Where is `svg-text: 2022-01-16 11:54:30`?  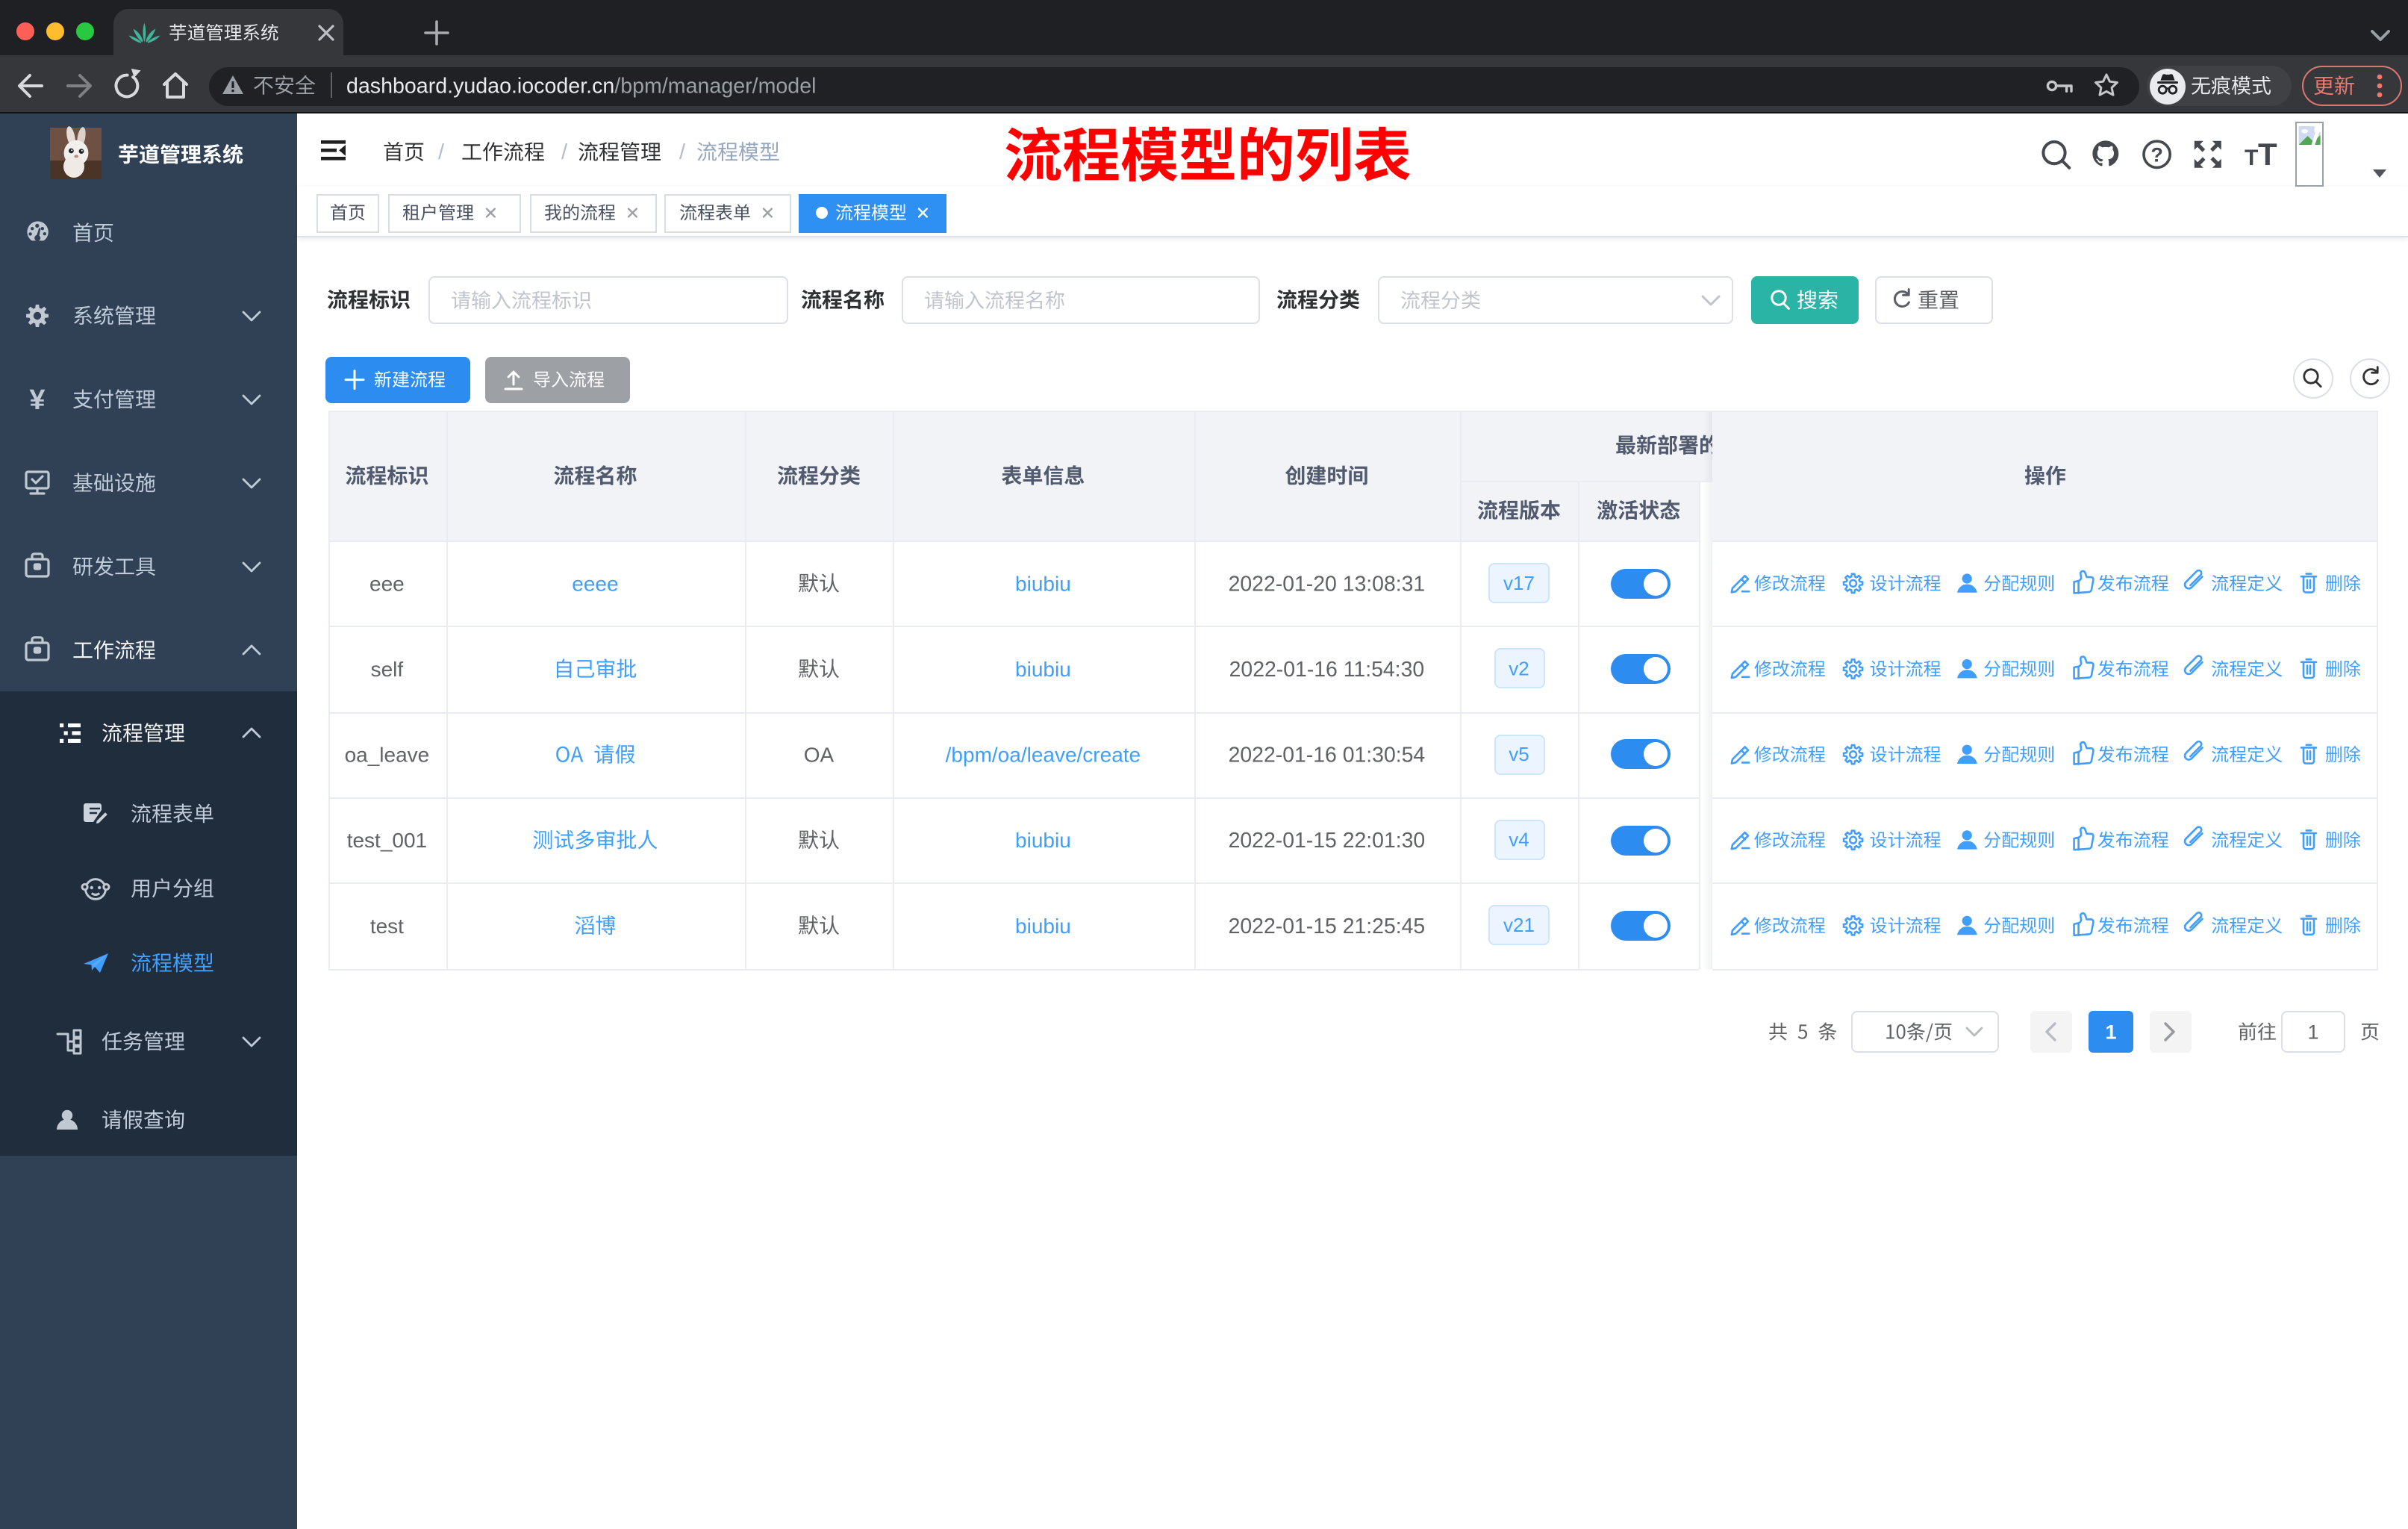 svg-text: 2022-01-16 11:54:30 is located at coordinates (1327, 670).